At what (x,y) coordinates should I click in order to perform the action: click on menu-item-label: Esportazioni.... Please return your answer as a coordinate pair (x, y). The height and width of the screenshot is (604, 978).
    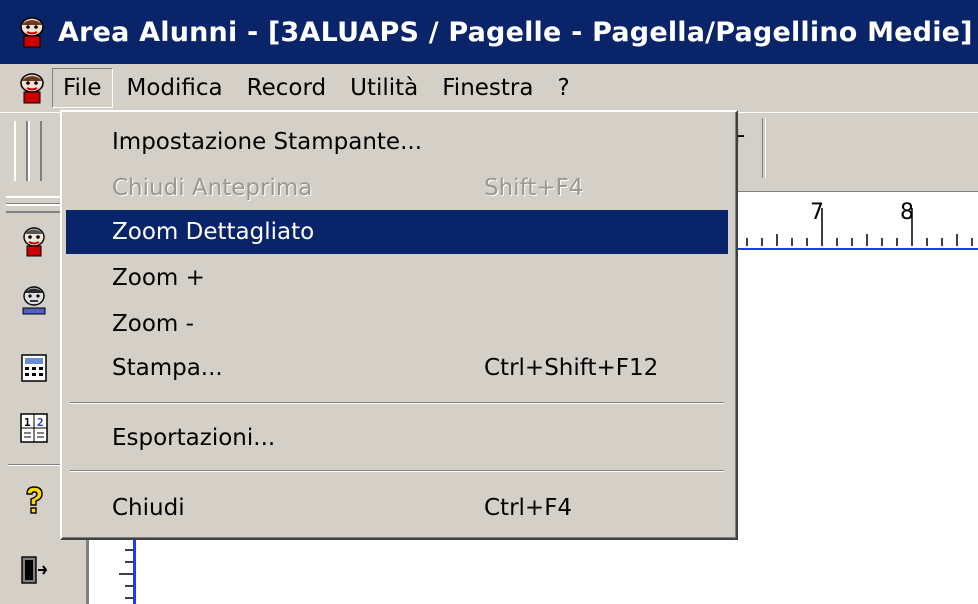
    Looking at the image, I should click on (194, 438).